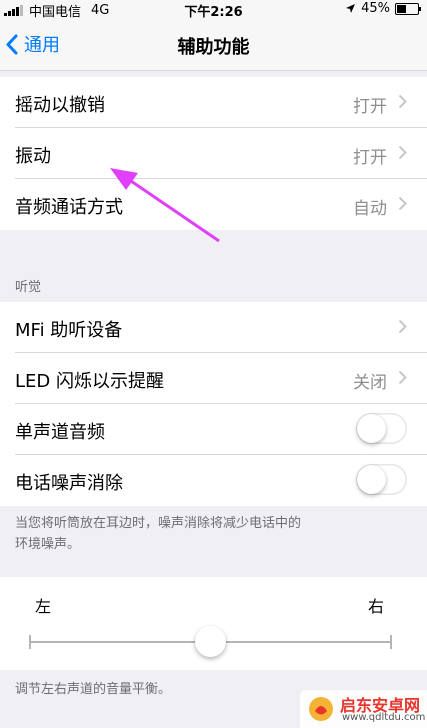 The width and height of the screenshot is (427, 728). I want to click on footer-line: 环境噪声。, so click(48, 544).